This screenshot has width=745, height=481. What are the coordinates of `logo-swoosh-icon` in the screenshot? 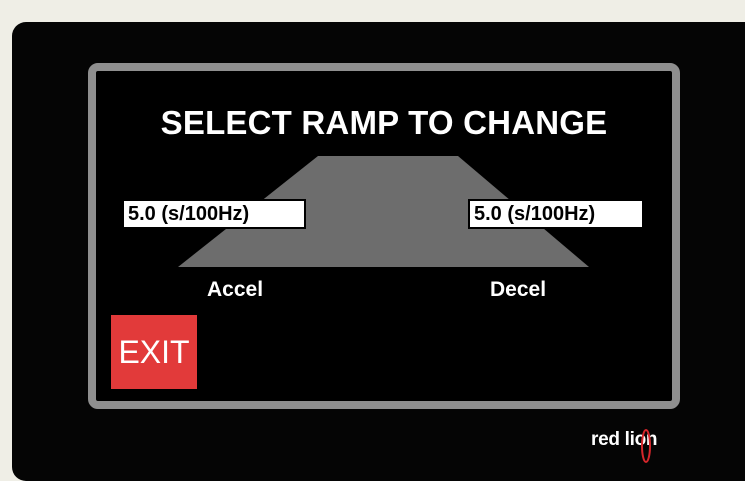 It's located at (646, 446).